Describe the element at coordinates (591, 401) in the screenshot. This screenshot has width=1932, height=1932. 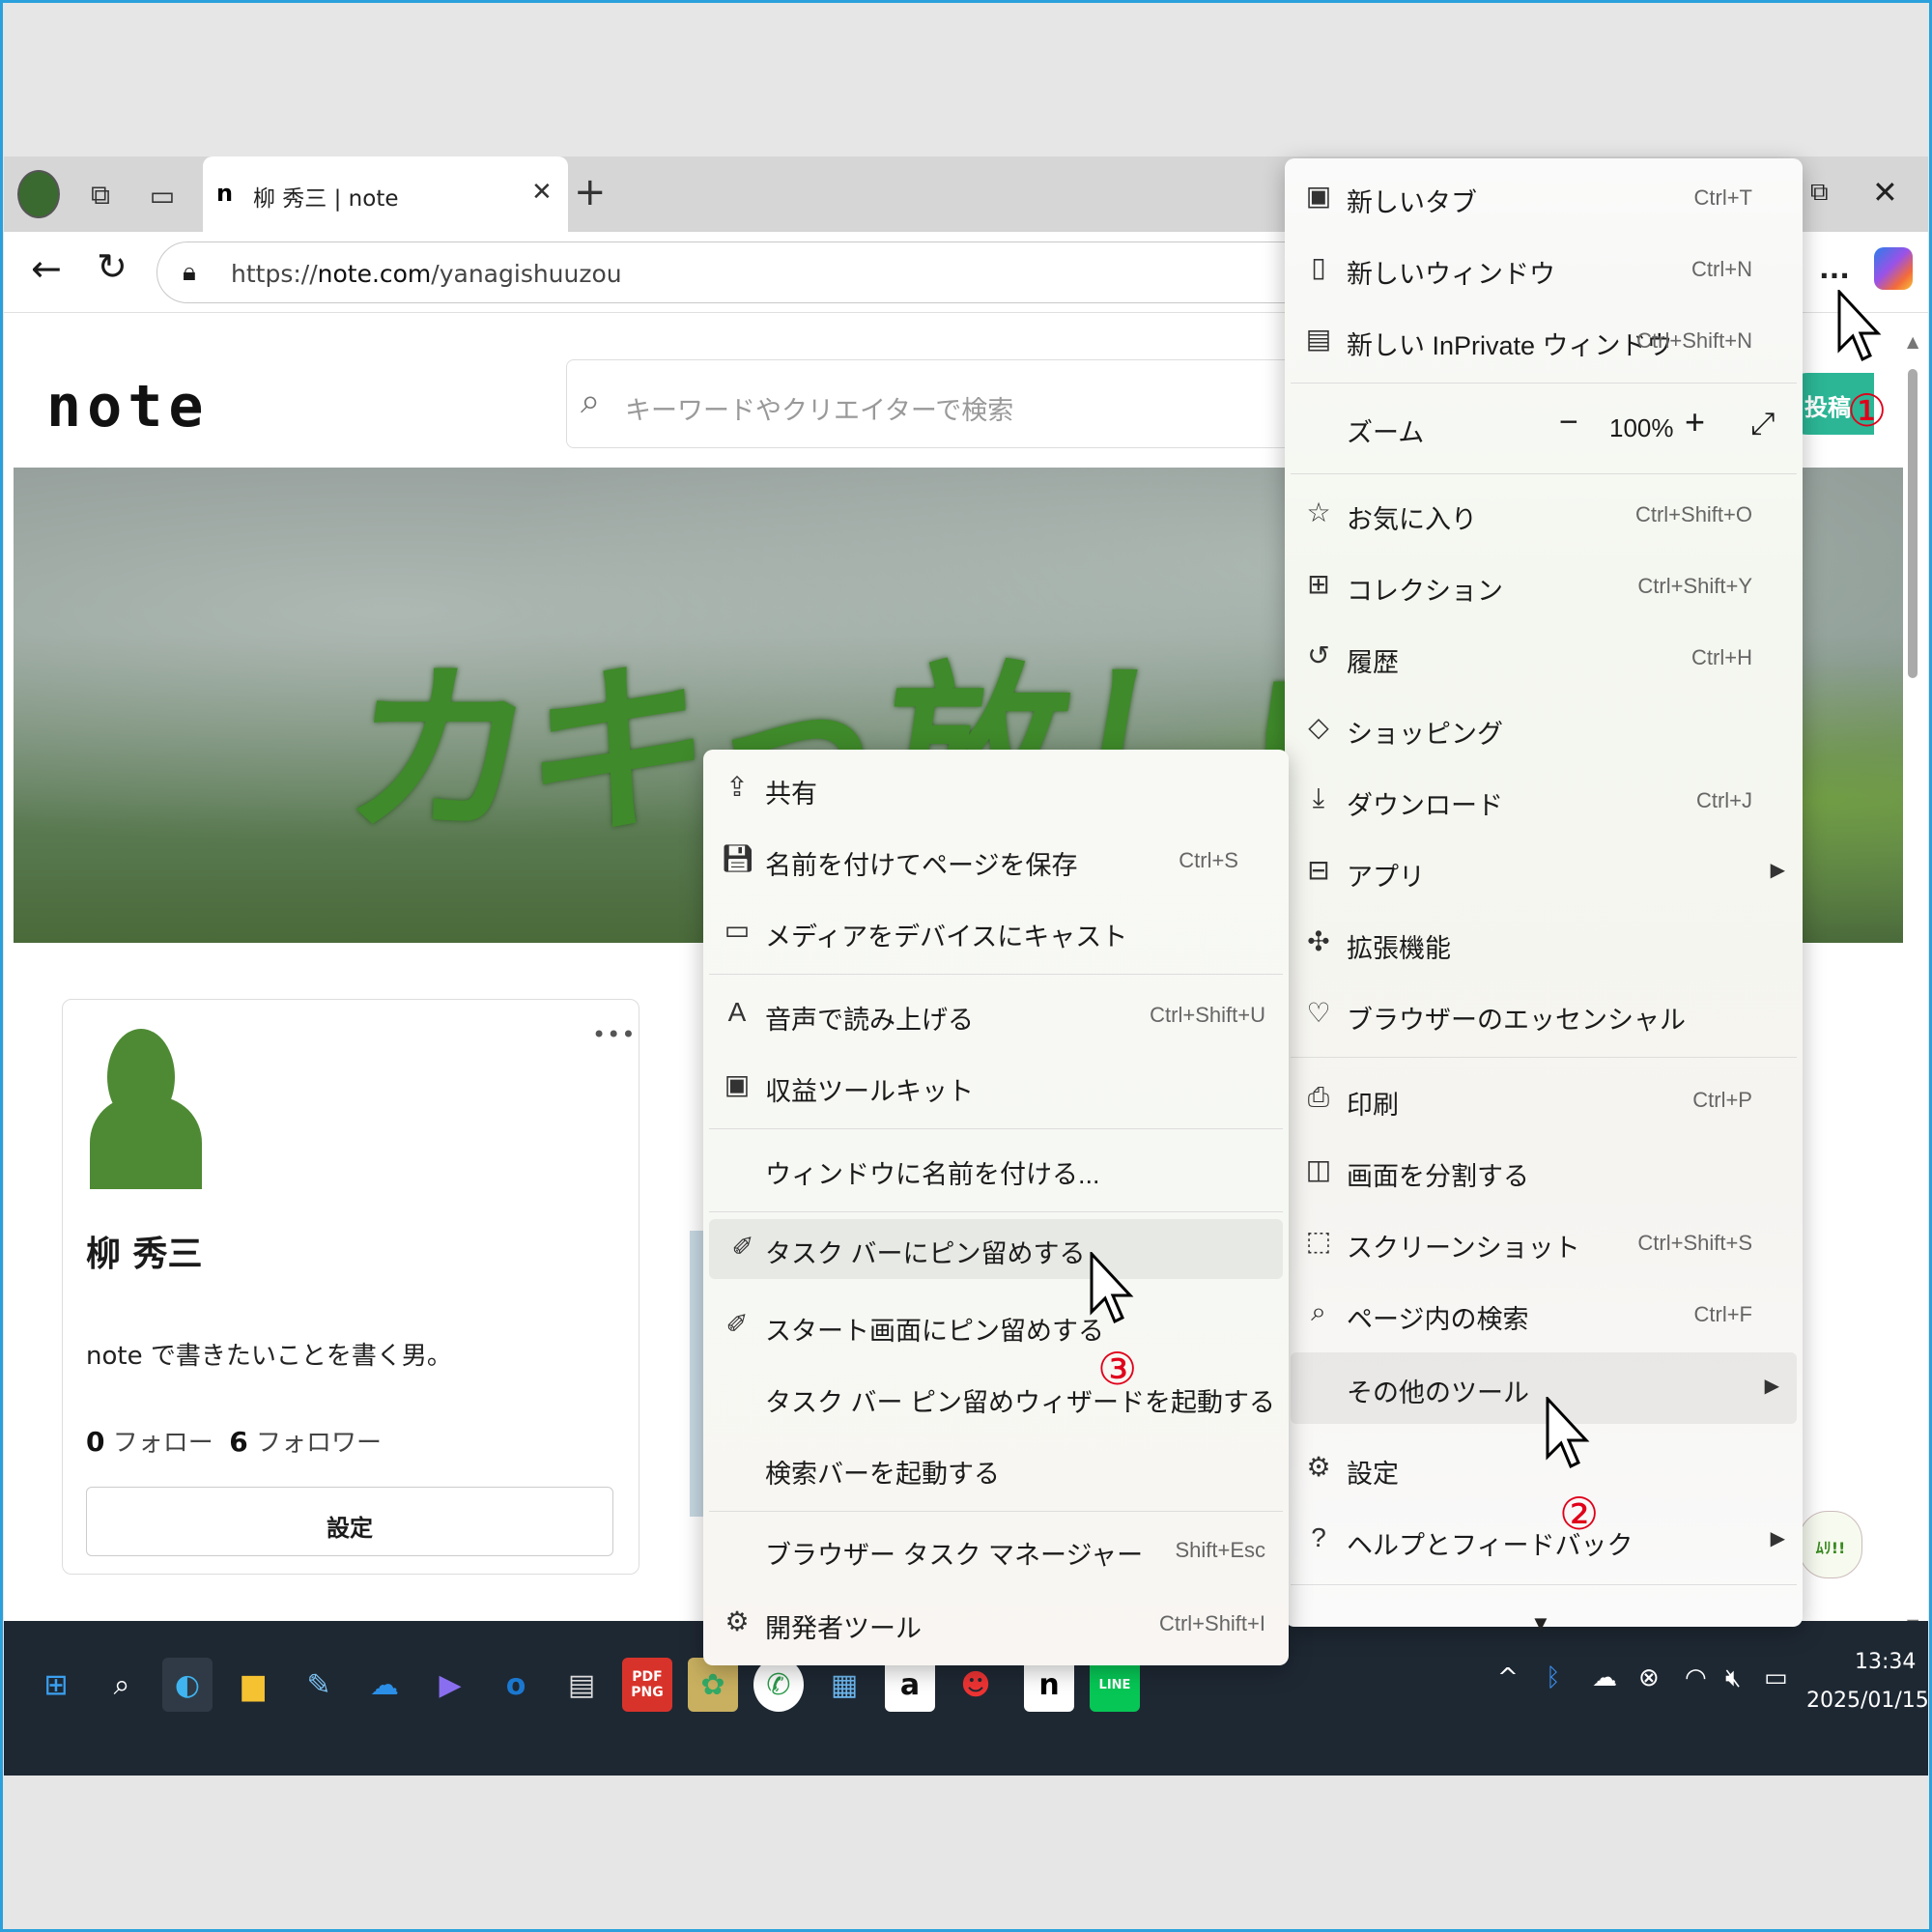
I see `search-icon: ⌕` at that location.